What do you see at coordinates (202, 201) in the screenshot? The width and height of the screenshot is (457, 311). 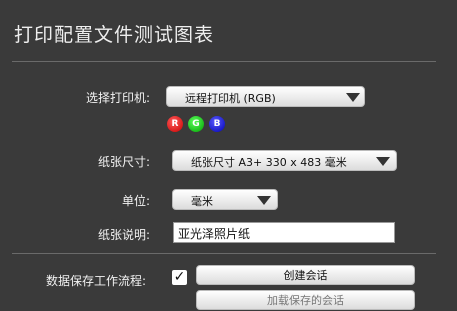 I see `unit-selected-value: 毫米` at bounding box center [202, 201].